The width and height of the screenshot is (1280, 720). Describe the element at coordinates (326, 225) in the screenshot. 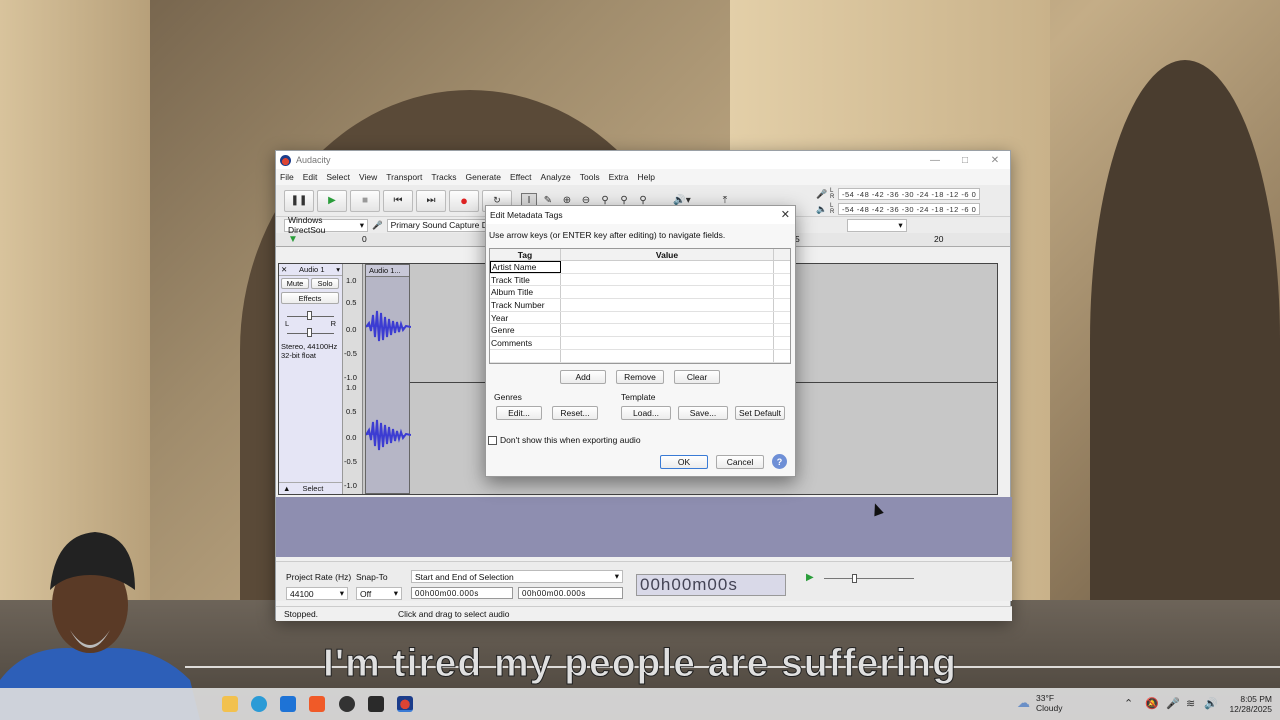

I see `audio-host-select: Windows DirectSou ▾` at that location.